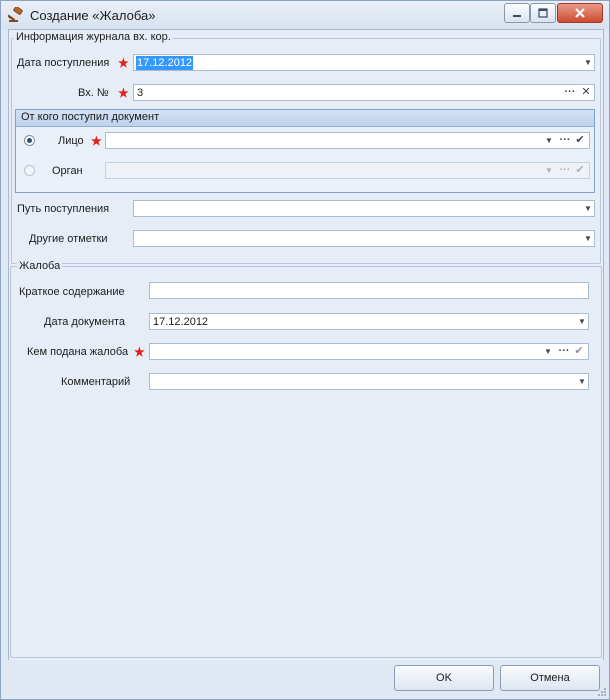 The width and height of the screenshot is (610, 700). What do you see at coordinates (347, 170) in the screenshot?
I see `organ-field: ▼ ··· ✔` at bounding box center [347, 170].